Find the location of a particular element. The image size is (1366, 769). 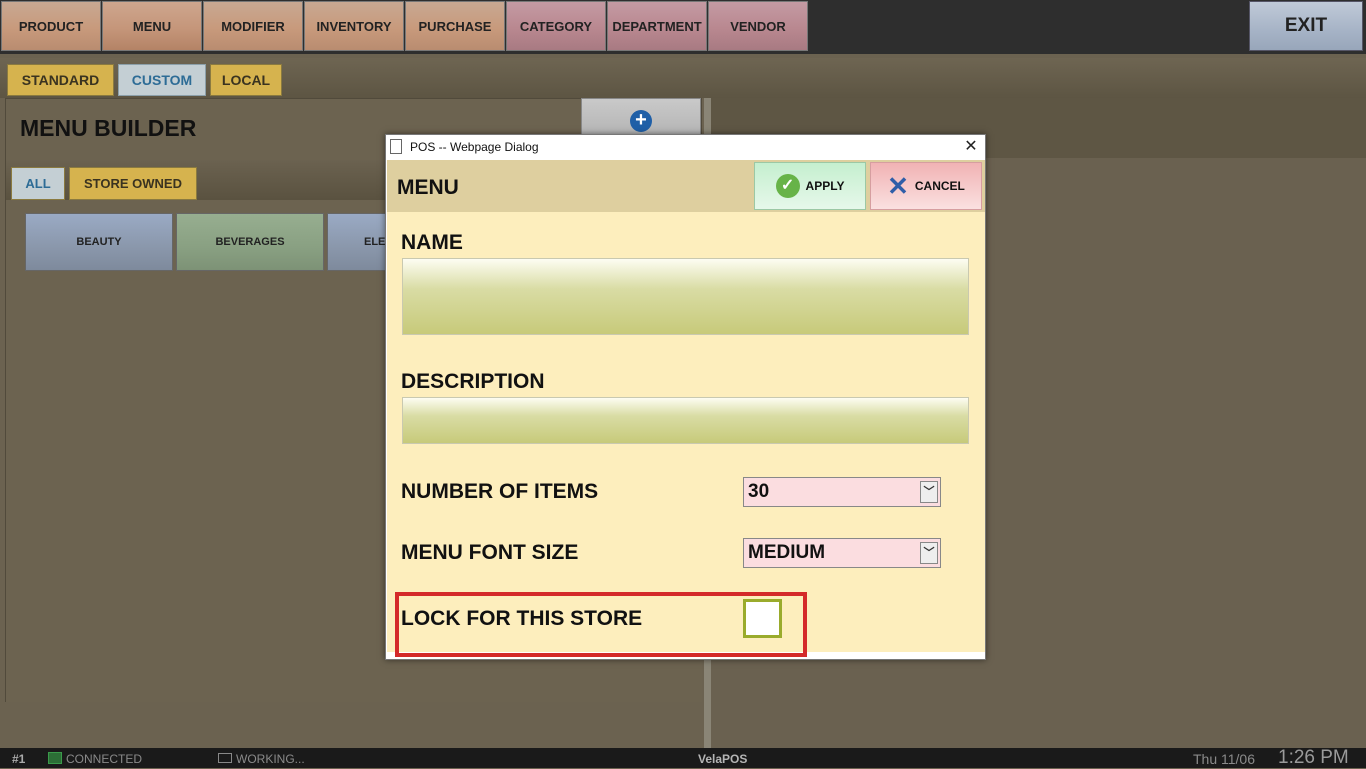

lock-store-label: LOCK FOR THIS STORE is located at coordinates (522, 618).